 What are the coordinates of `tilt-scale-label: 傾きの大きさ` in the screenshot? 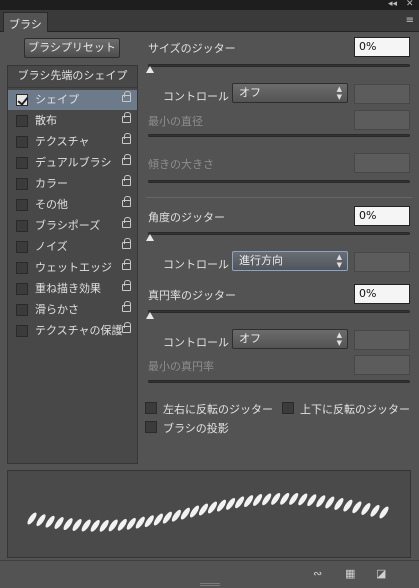 It's located at (181, 164).